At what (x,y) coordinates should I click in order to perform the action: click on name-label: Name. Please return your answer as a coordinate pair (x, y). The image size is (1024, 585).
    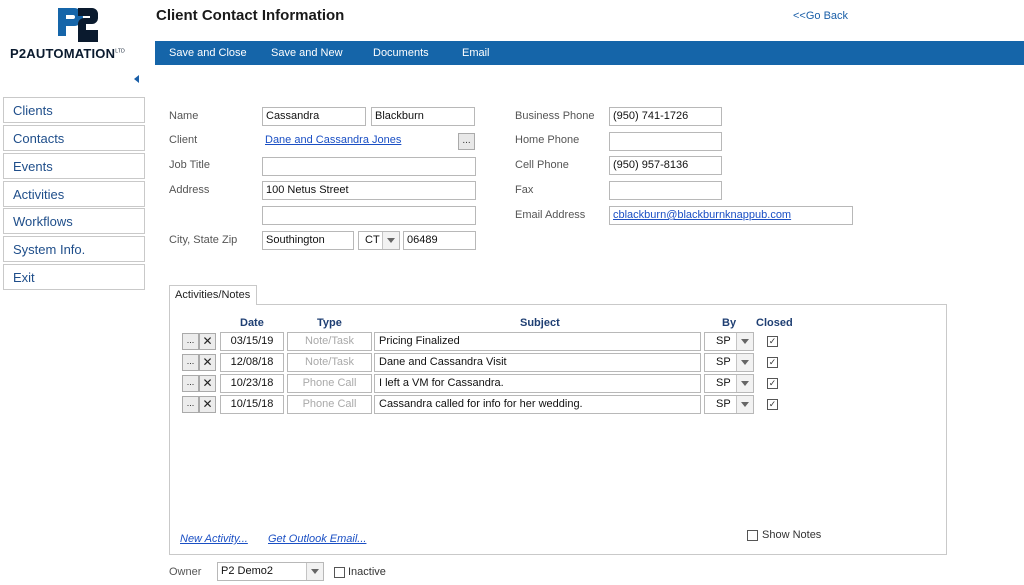
    Looking at the image, I should click on (184, 116).